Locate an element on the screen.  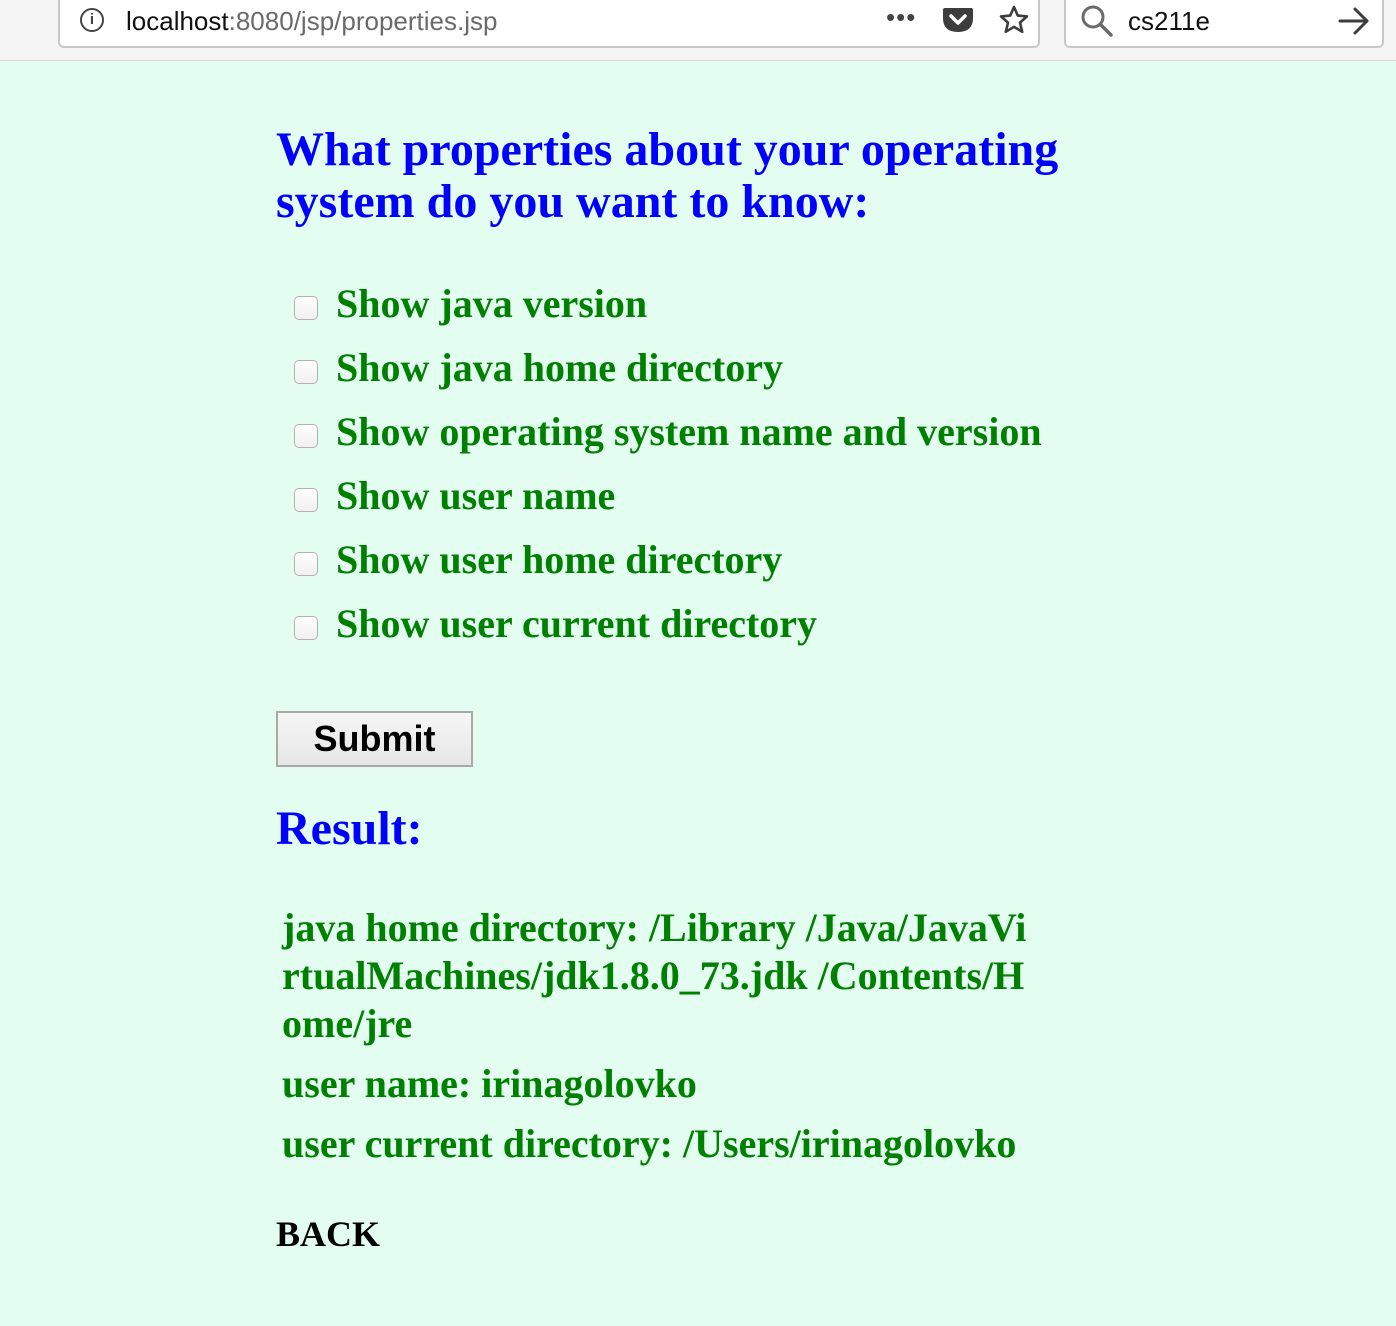
search-icon is located at coordinates (1097, 21).